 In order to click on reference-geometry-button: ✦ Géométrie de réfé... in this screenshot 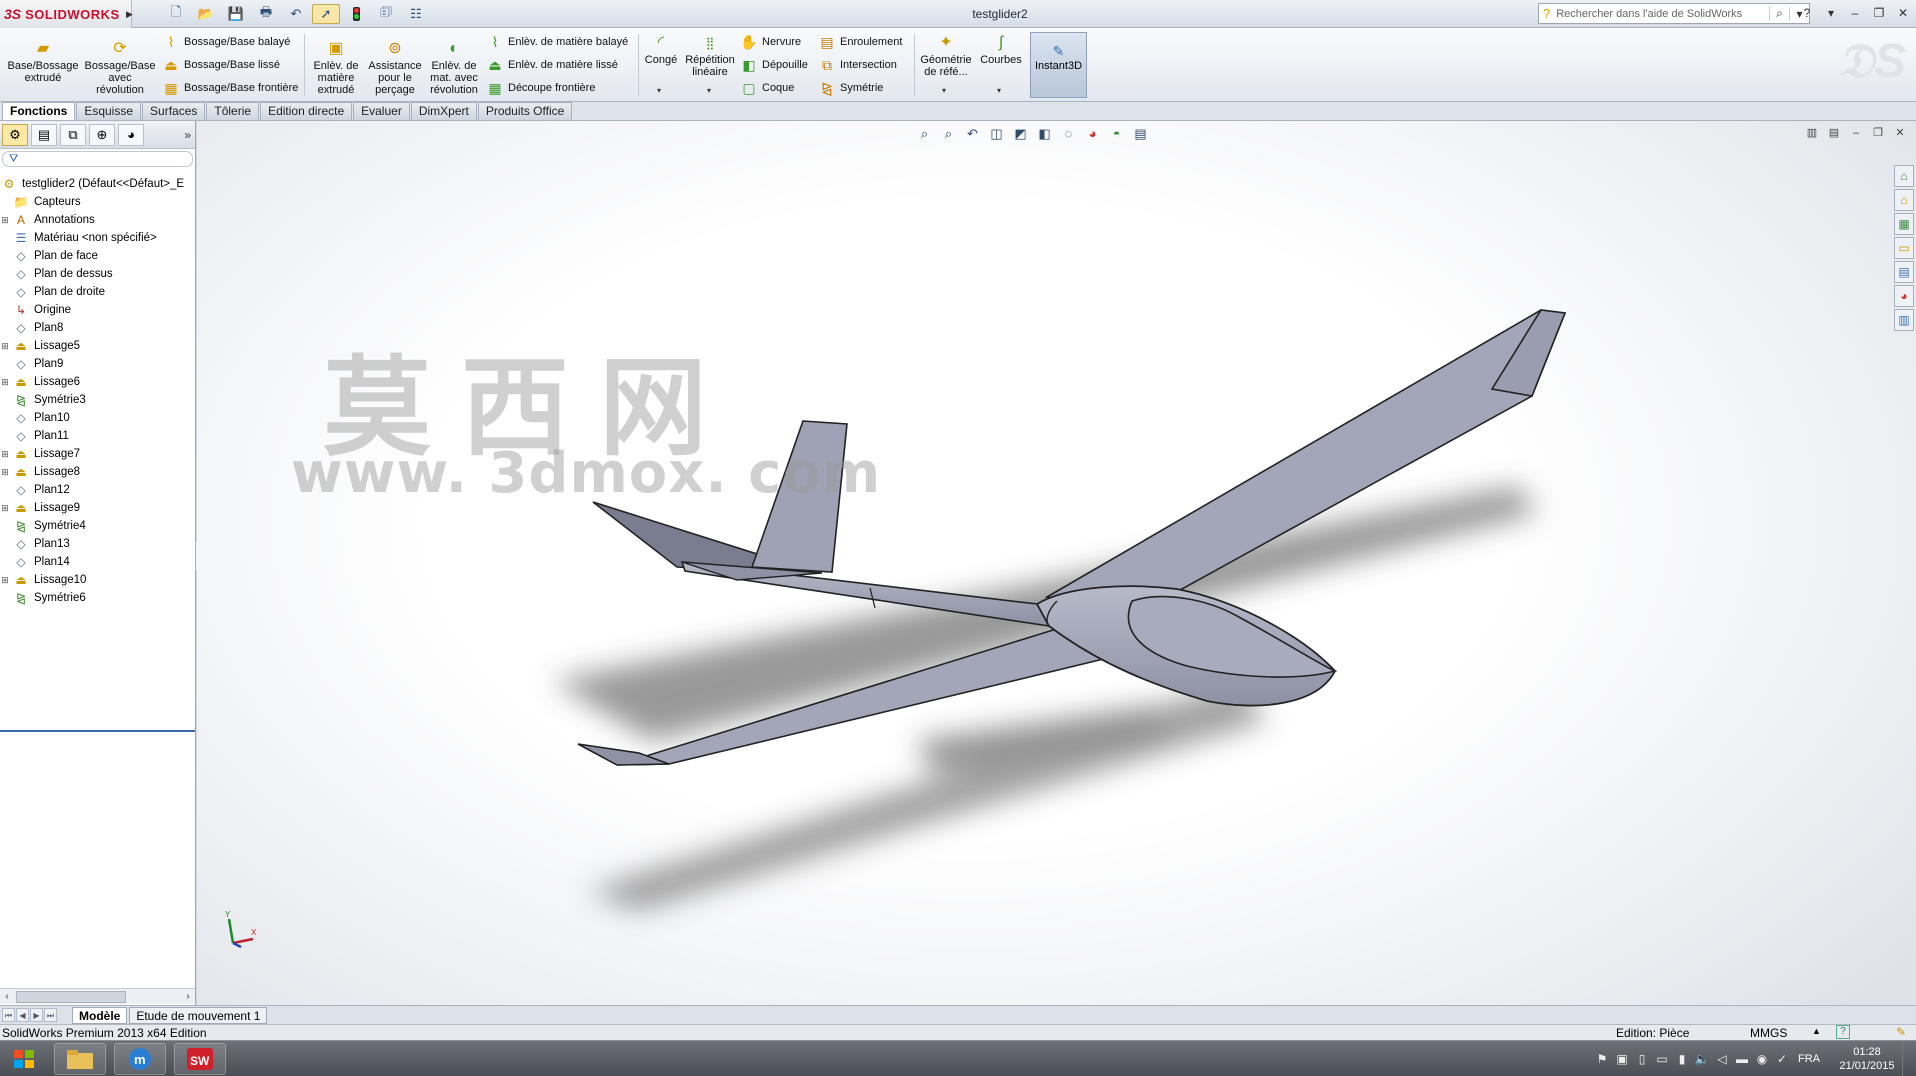, I will do `click(946, 56)`.